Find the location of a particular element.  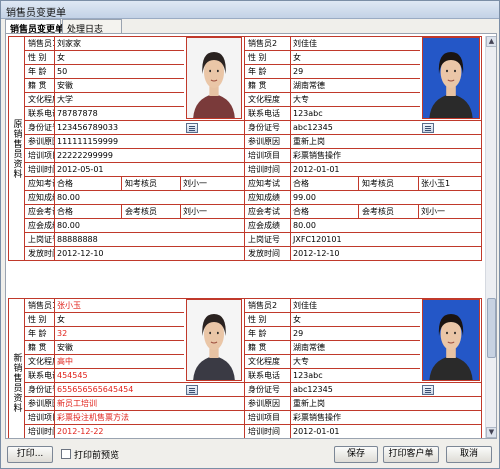

field-value: 123456789033 is located at coordinates (149, 128).